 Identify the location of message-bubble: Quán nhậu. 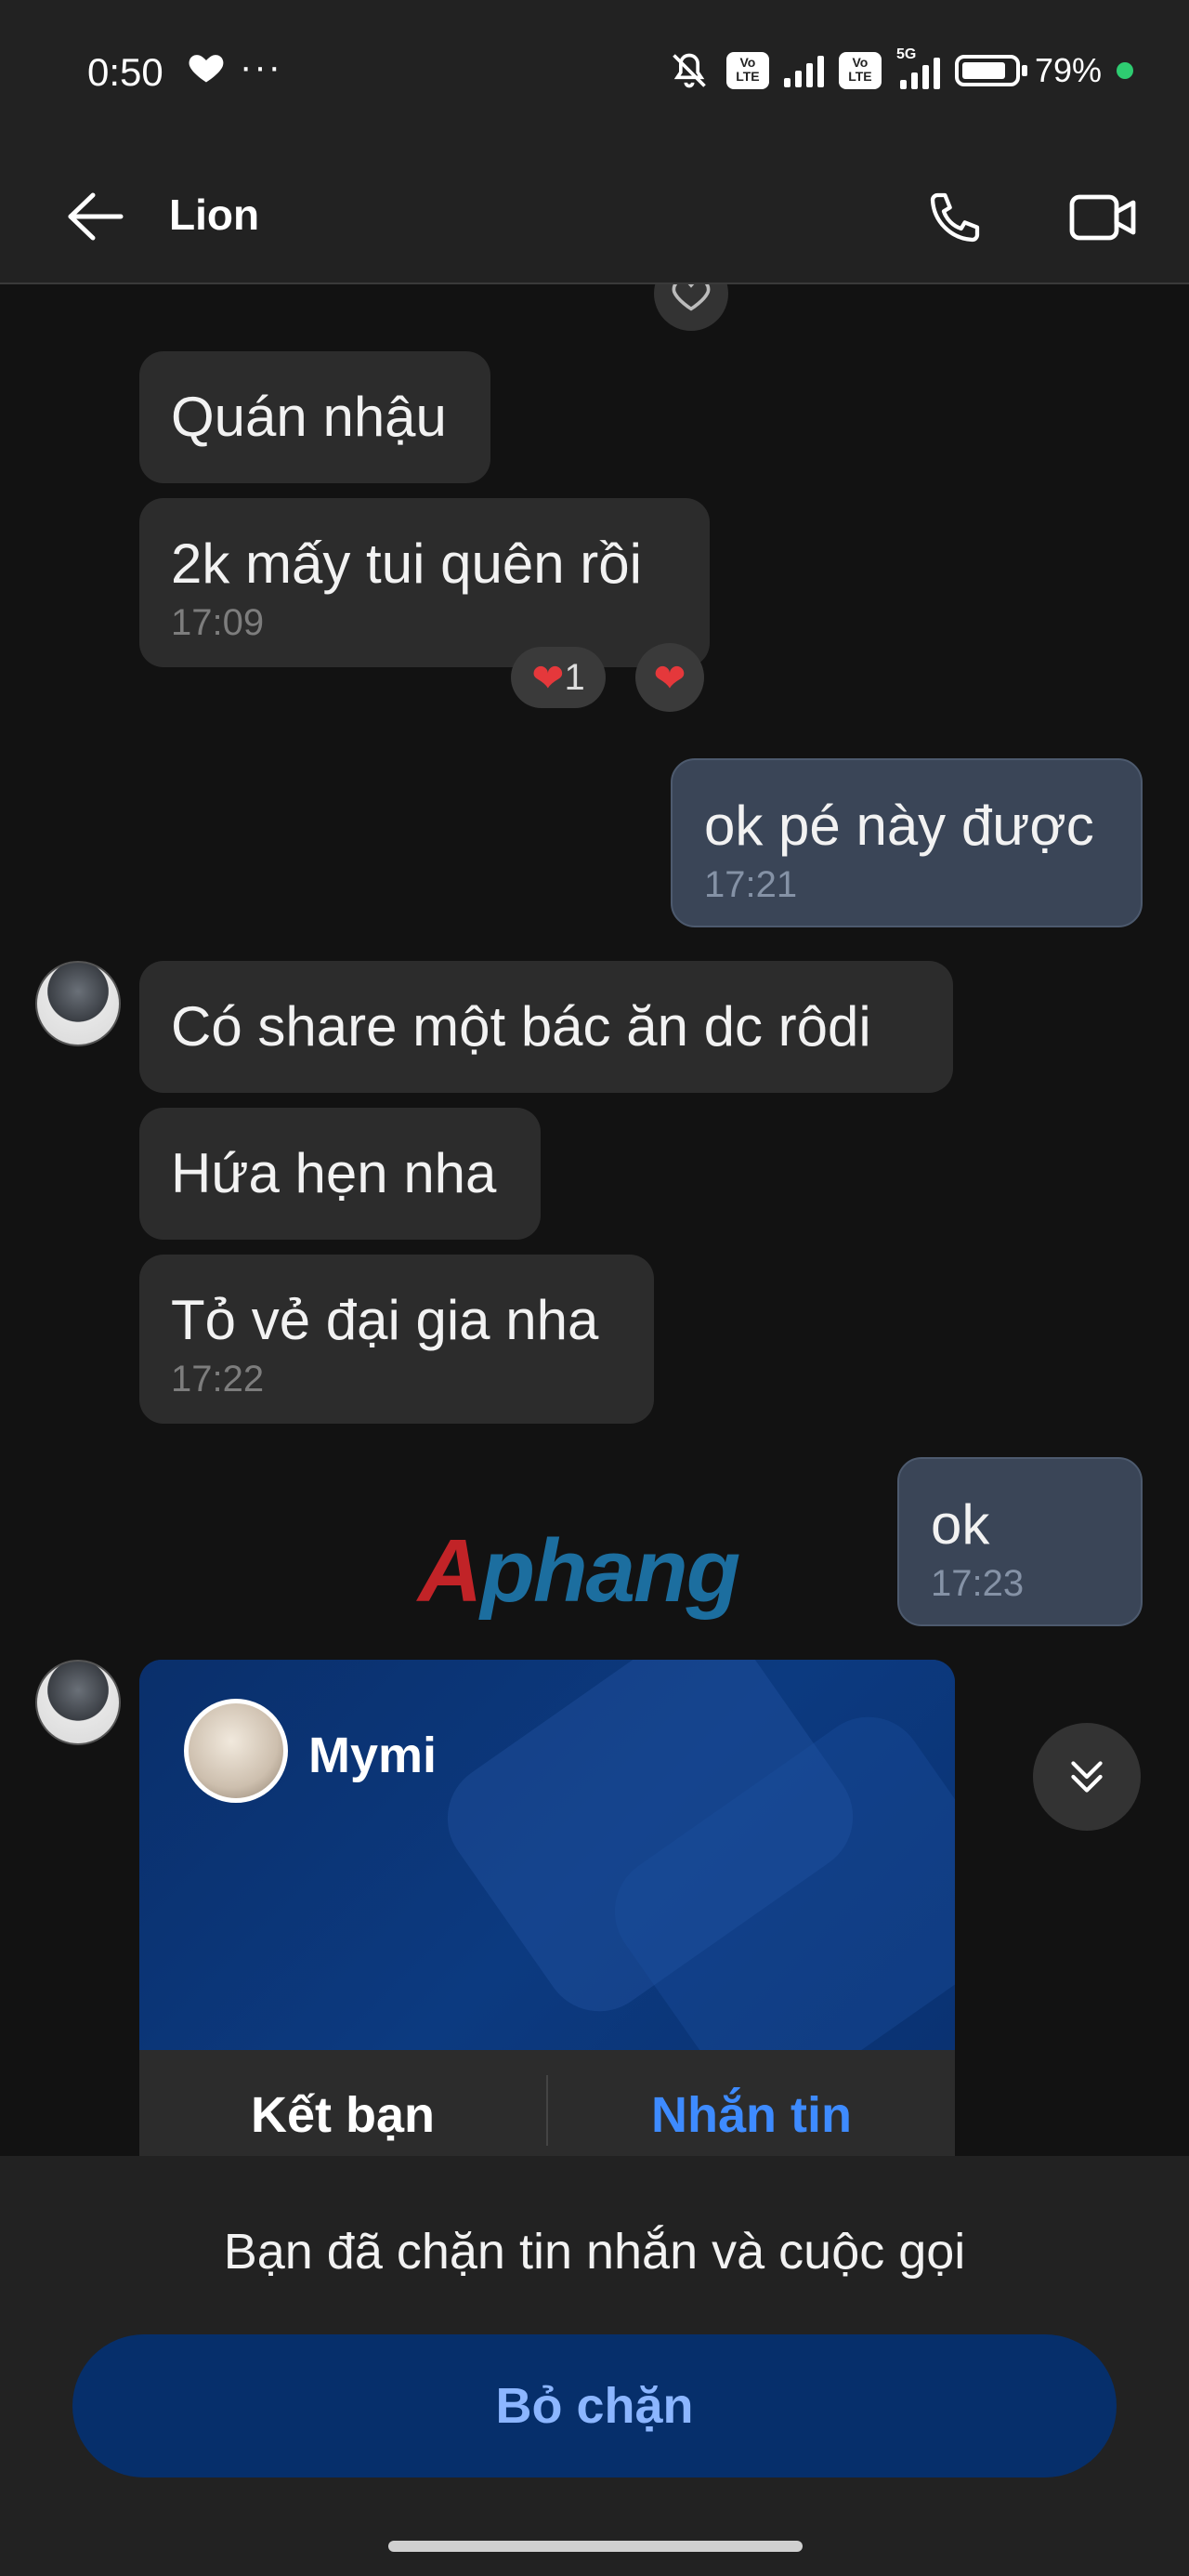
(314, 417).